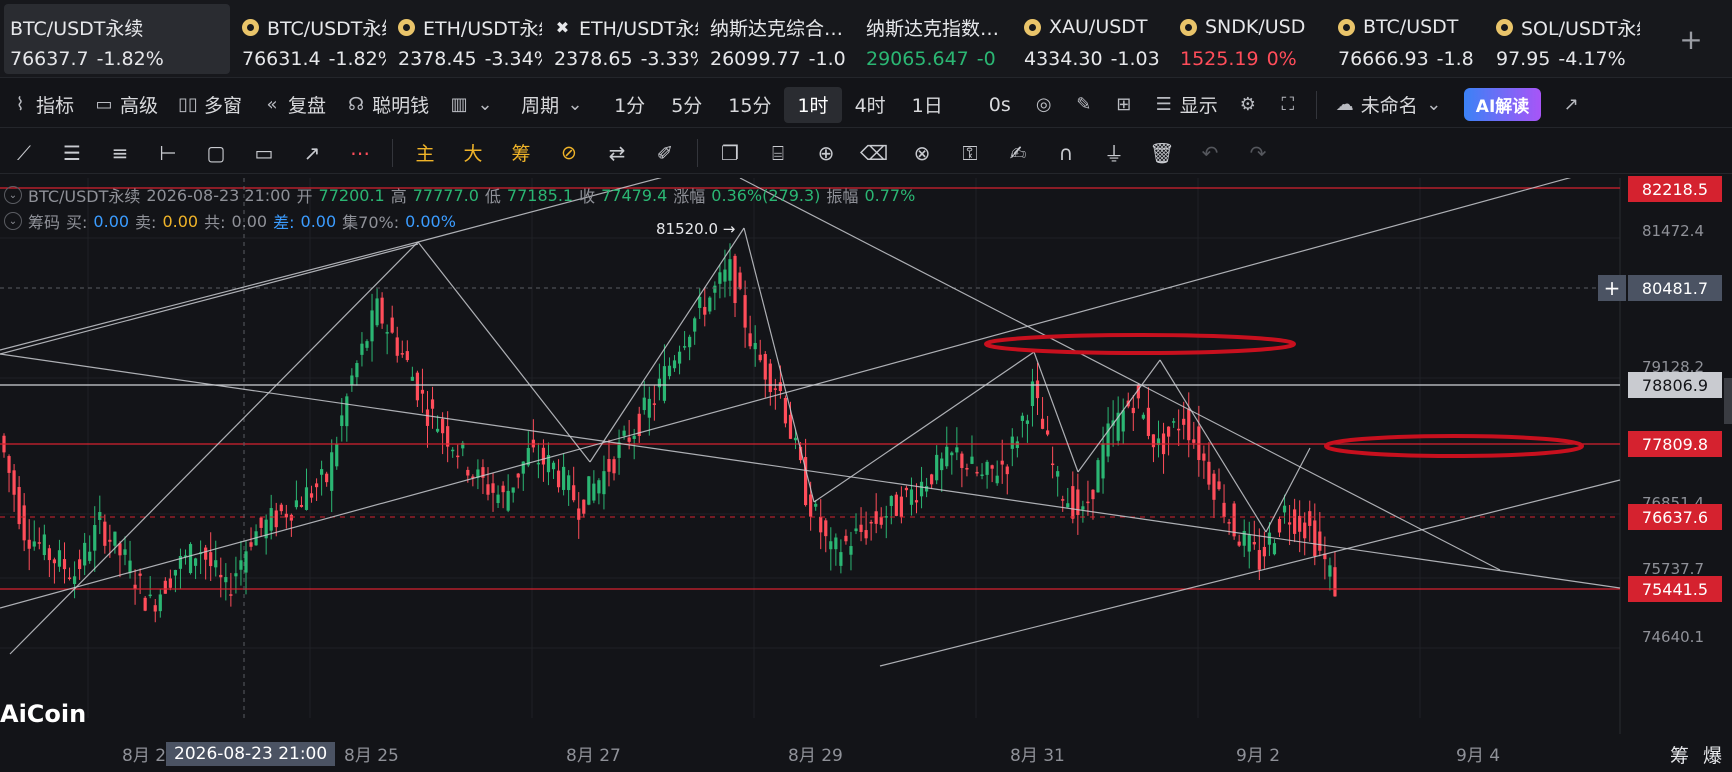 Image resolution: width=1732 pixels, height=772 pixels. I want to click on chart-type-dropdown: ▥ ⌄, so click(472, 105).